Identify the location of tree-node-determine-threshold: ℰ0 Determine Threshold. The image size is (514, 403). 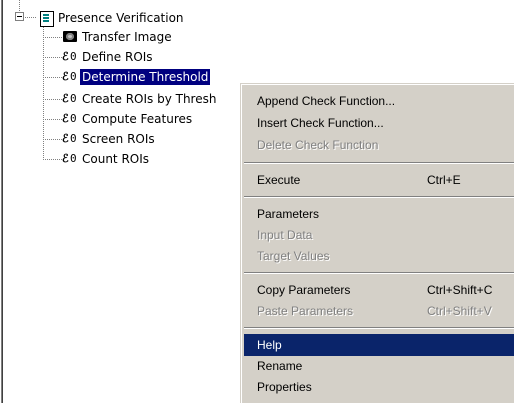
(136, 77).